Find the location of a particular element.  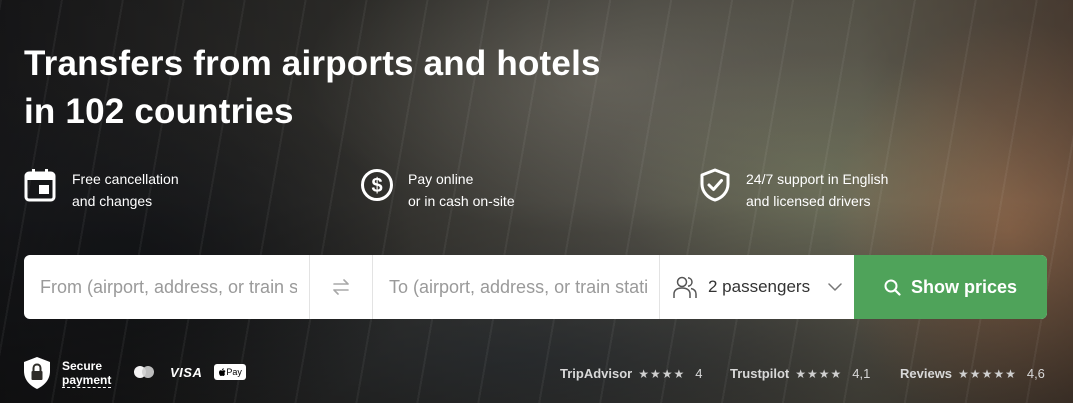

feature-payment-line2: or in cash on-site is located at coordinates (461, 201).